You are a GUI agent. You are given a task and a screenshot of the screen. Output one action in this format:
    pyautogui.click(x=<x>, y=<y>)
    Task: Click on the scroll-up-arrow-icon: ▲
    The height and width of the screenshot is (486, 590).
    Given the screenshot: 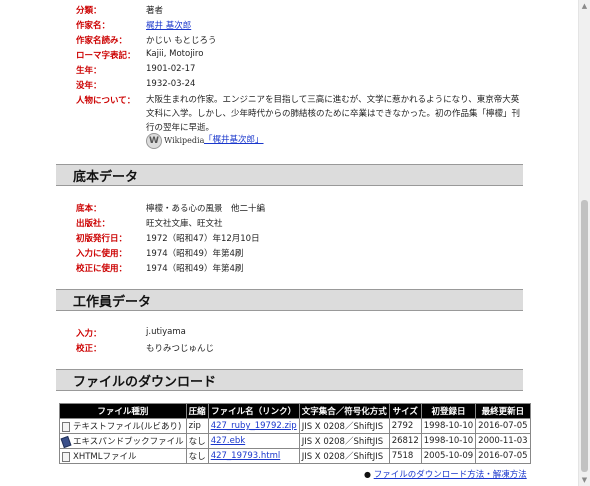 What is the action you would take?
    pyautogui.click(x=584, y=6)
    